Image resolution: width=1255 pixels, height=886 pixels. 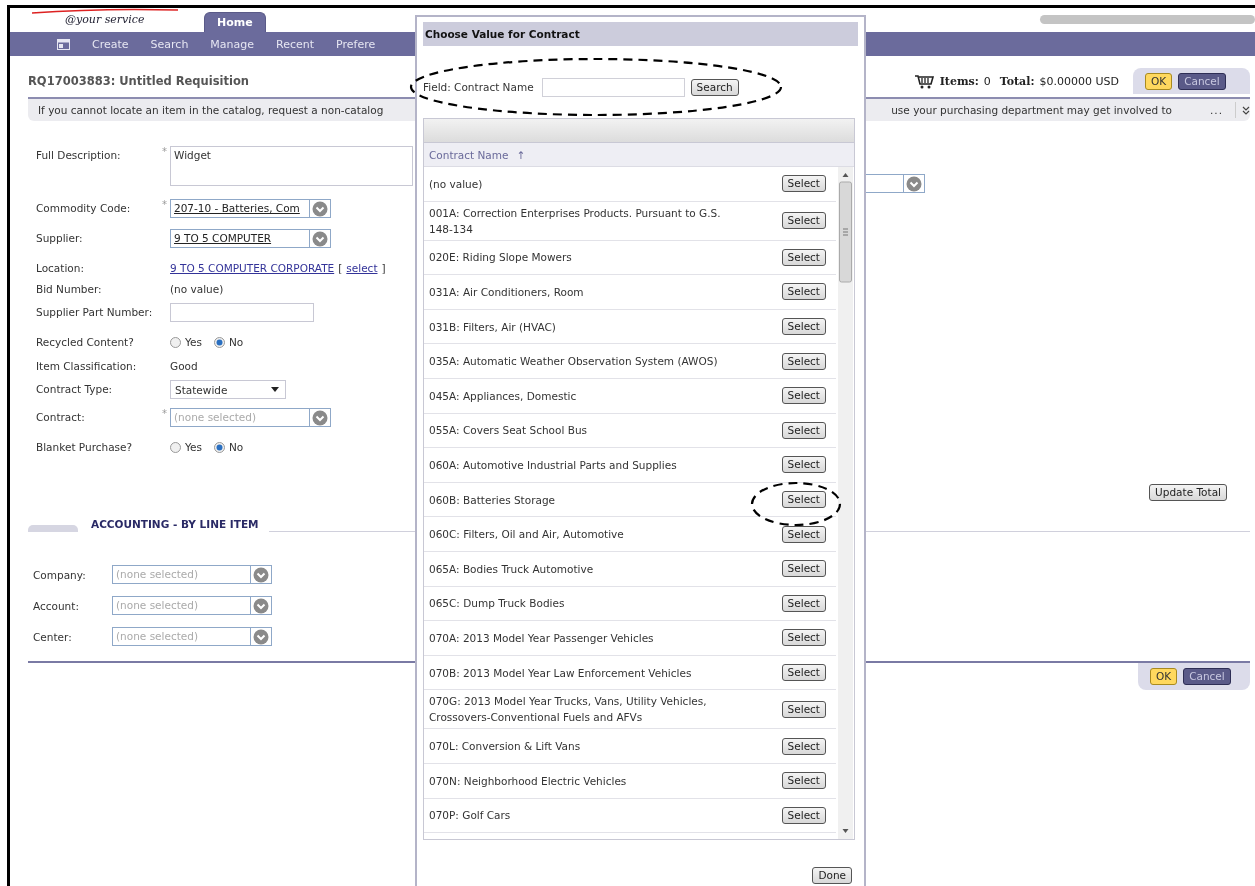 What do you see at coordinates (85, 342) in the screenshot?
I see `field-label: Recycled Content?` at bounding box center [85, 342].